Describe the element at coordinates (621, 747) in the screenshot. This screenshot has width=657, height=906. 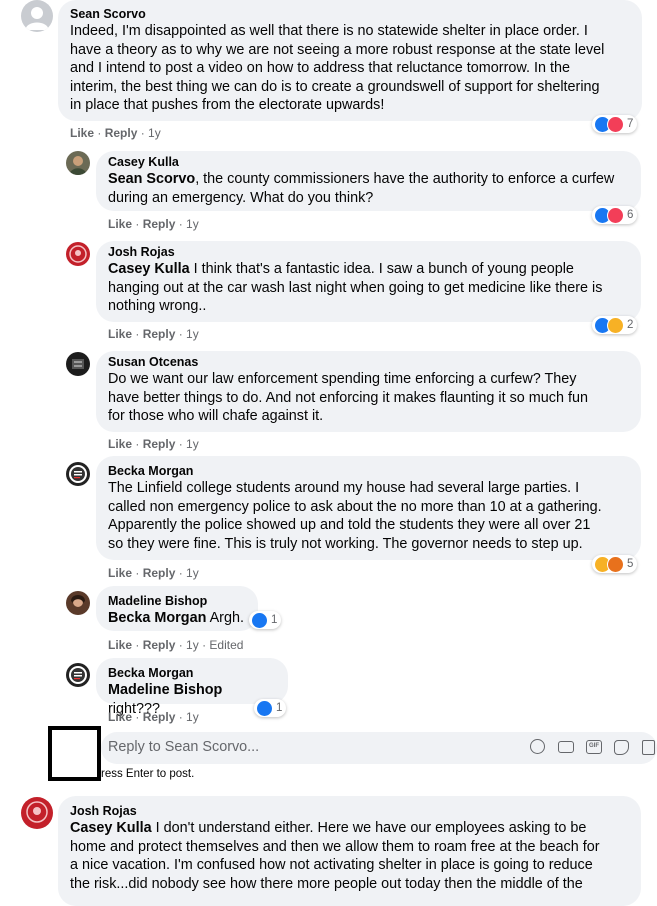
I see `sticker-icon` at that location.